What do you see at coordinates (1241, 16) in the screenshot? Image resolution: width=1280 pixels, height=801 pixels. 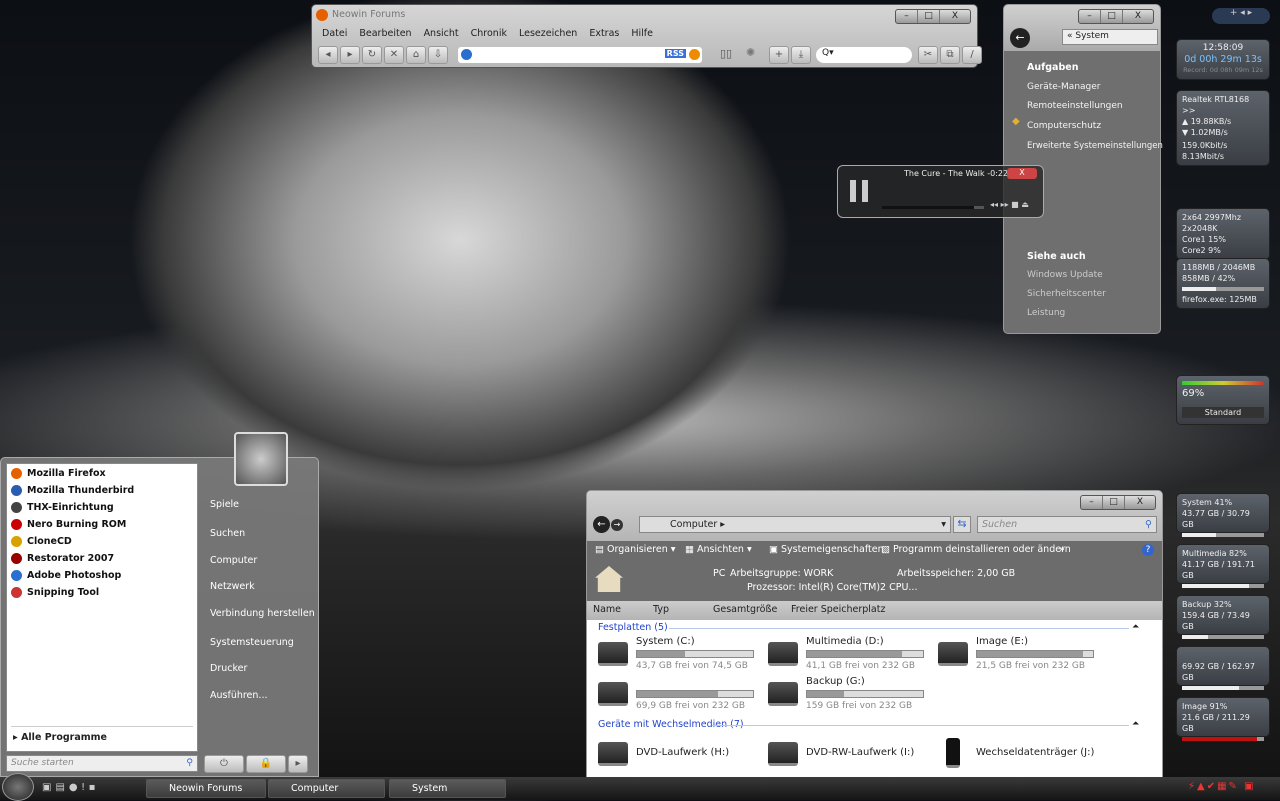 I see `sidebar-controls: + ◂ ▸` at bounding box center [1241, 16].